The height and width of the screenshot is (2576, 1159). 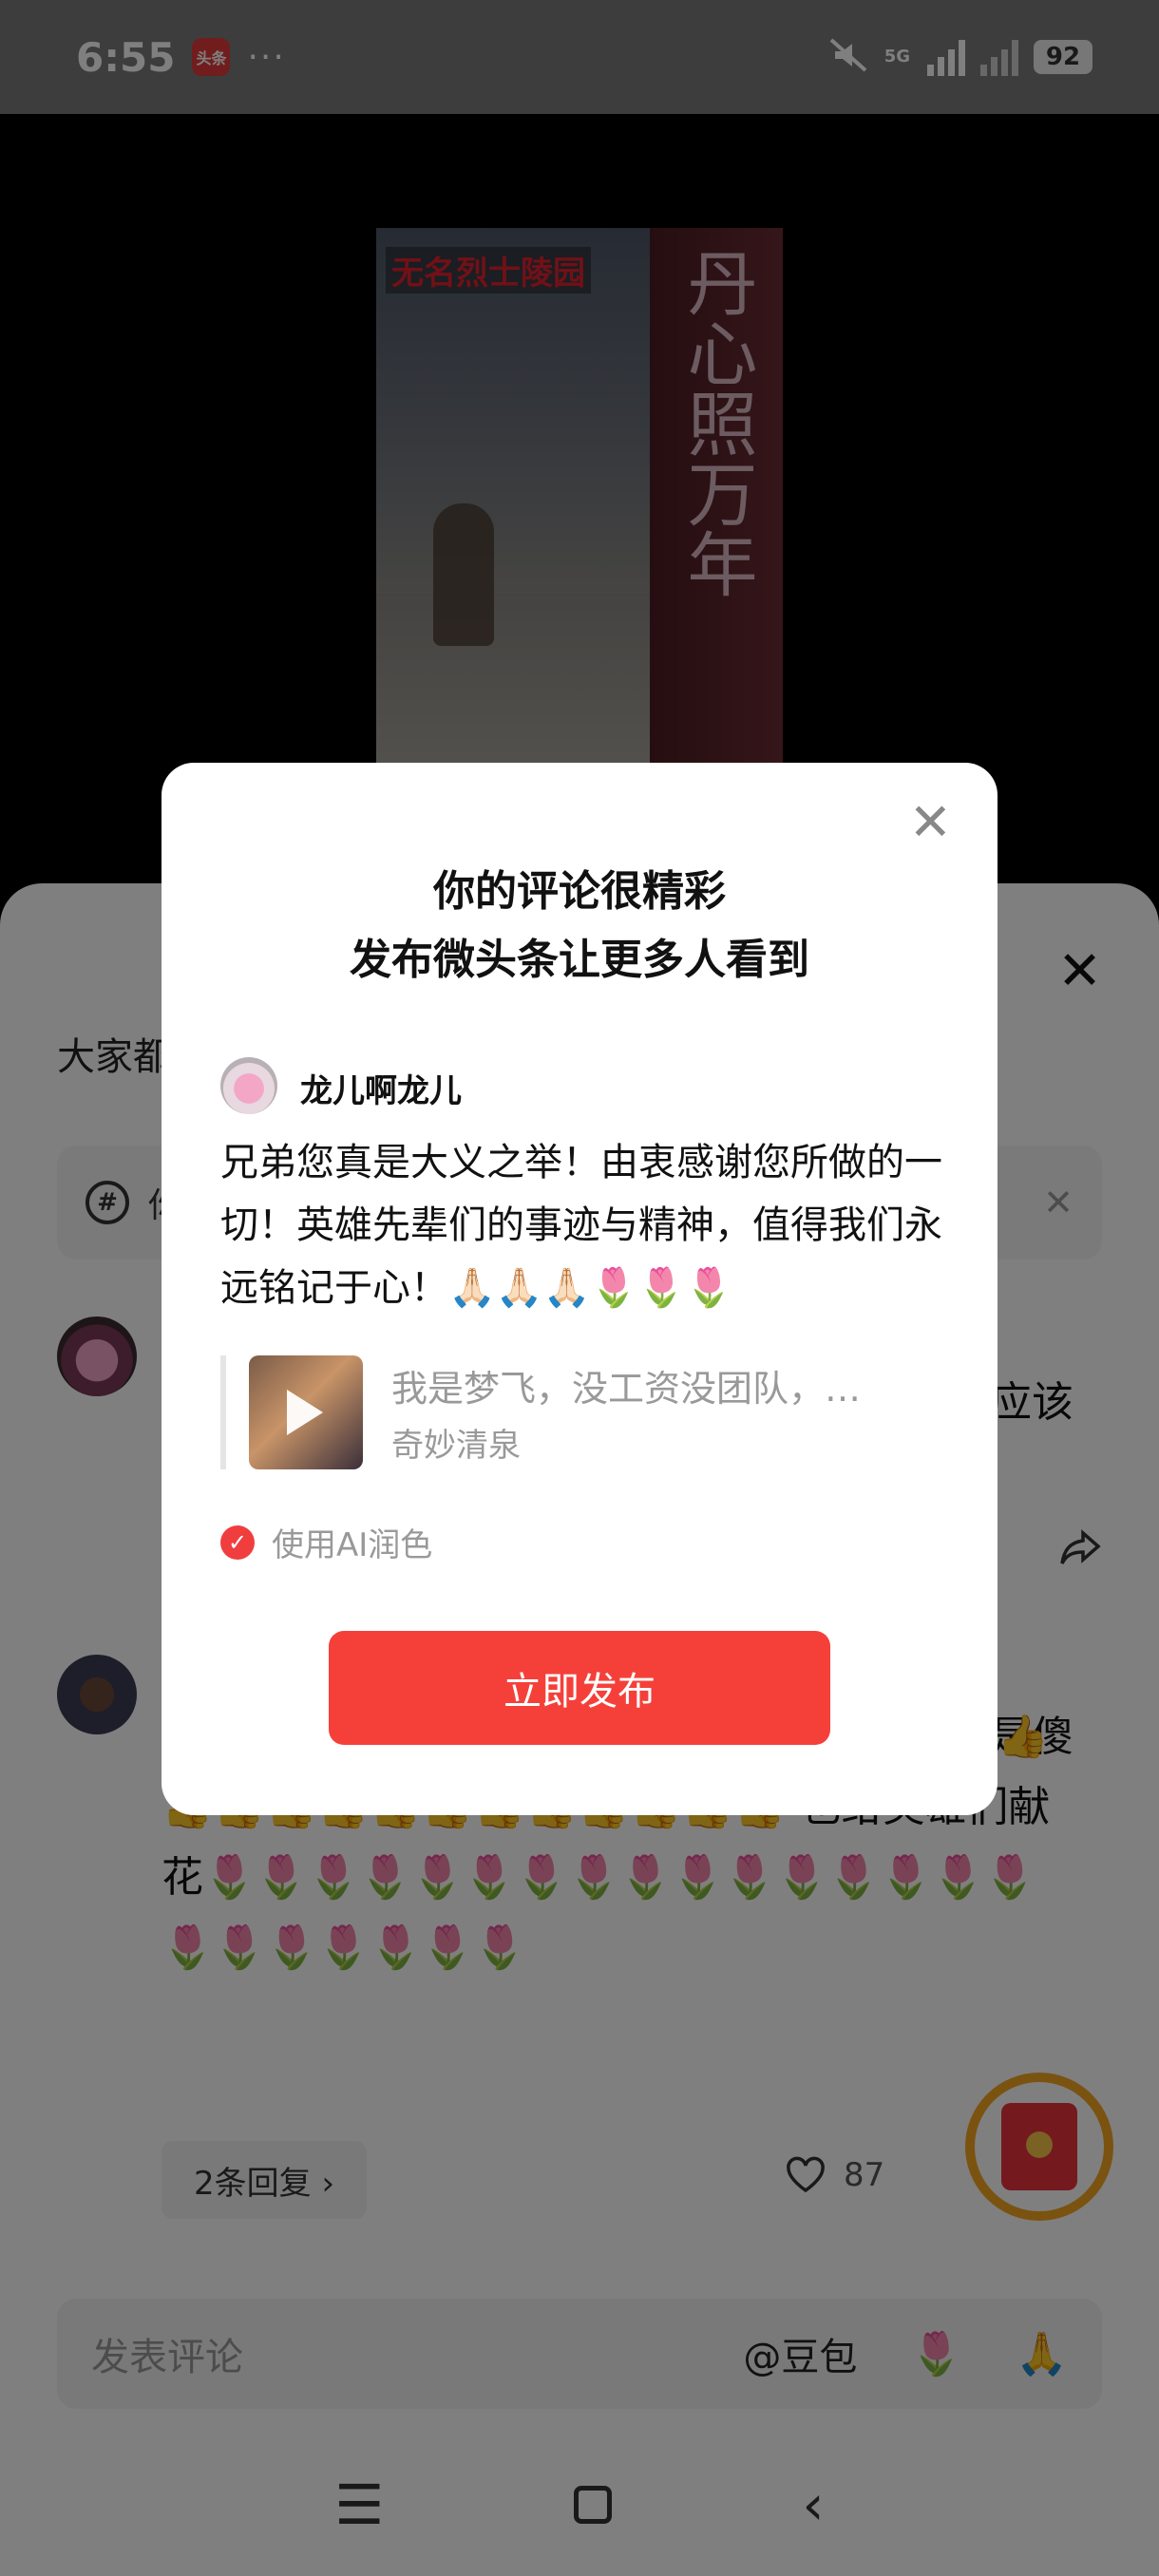 I want to click on checkmark-icon: ✓, so click(x=237, y=1542).